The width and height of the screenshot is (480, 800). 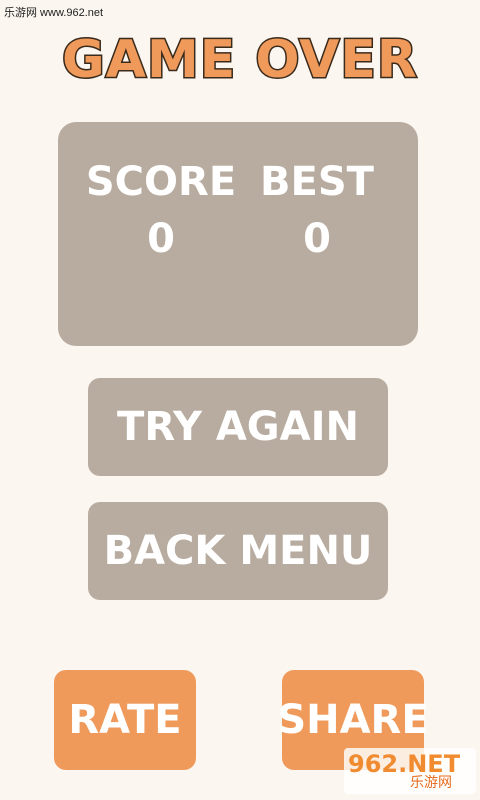 I want to click on site-logo-sub: 乐游网, so click(x=431, y=783).